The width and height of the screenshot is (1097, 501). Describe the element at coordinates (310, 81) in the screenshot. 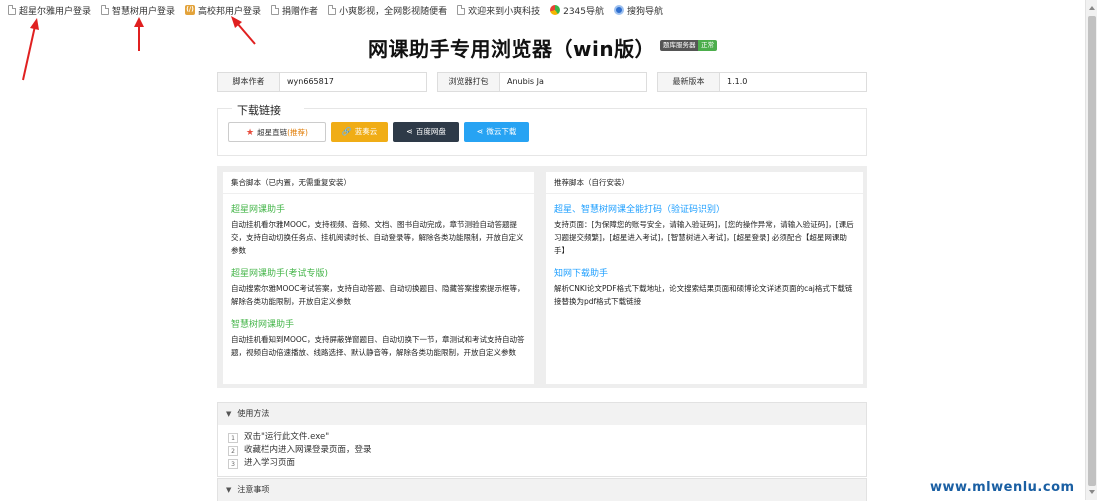

I see `author-value: wyn665817` at that location.